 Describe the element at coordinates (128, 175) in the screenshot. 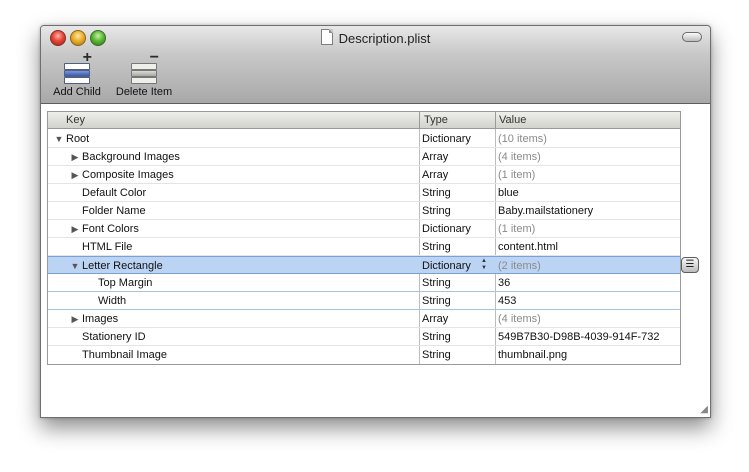

I see `row-key: Composite Images` at that location.